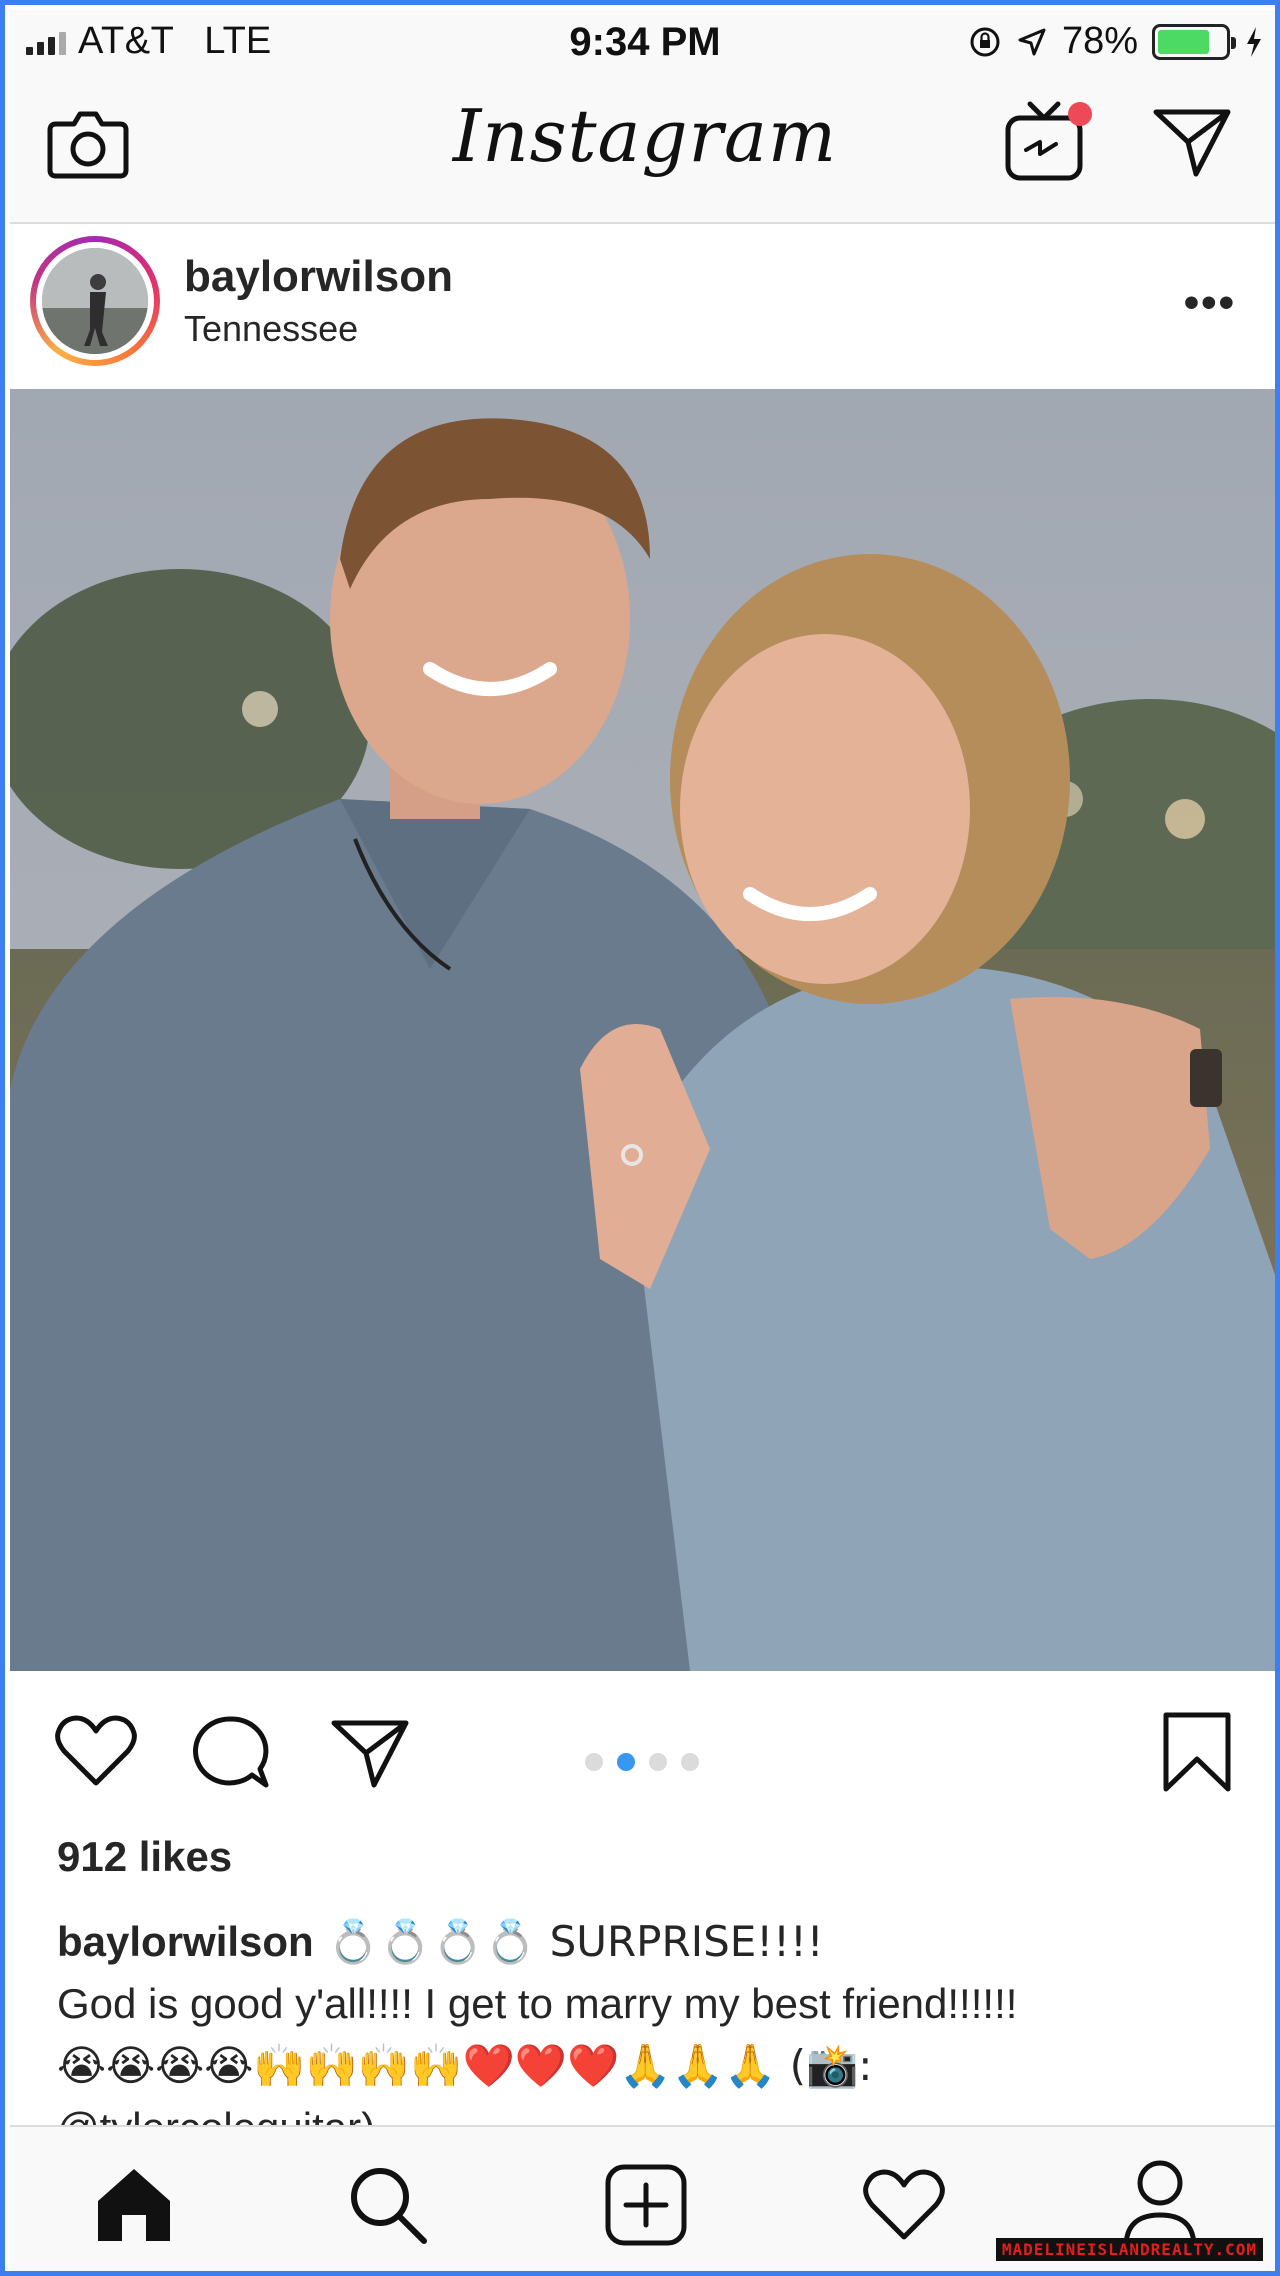 The image size is (1280, 2276). What do you see at coordinates (1194, 41) in the screenshot?
I see `battery-icon` at bounding box center [1194, 41].